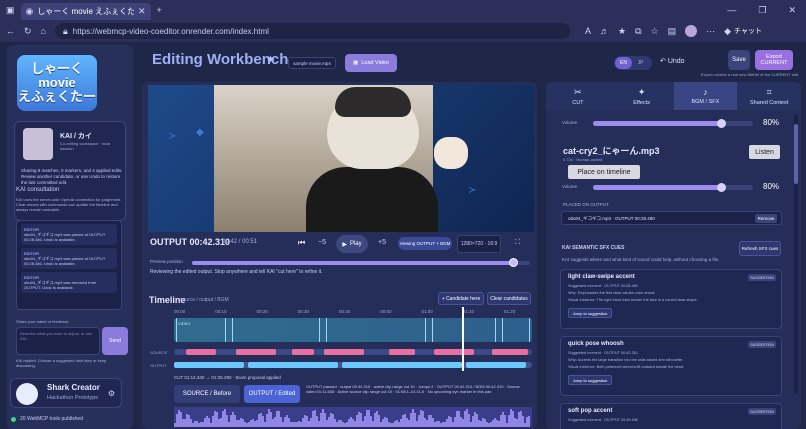 This screenshot has height=429, width=806. Describe the element at coordinates (743, 31) in the screenshot. I see `copilot-button: ◆ チャット` at that location.